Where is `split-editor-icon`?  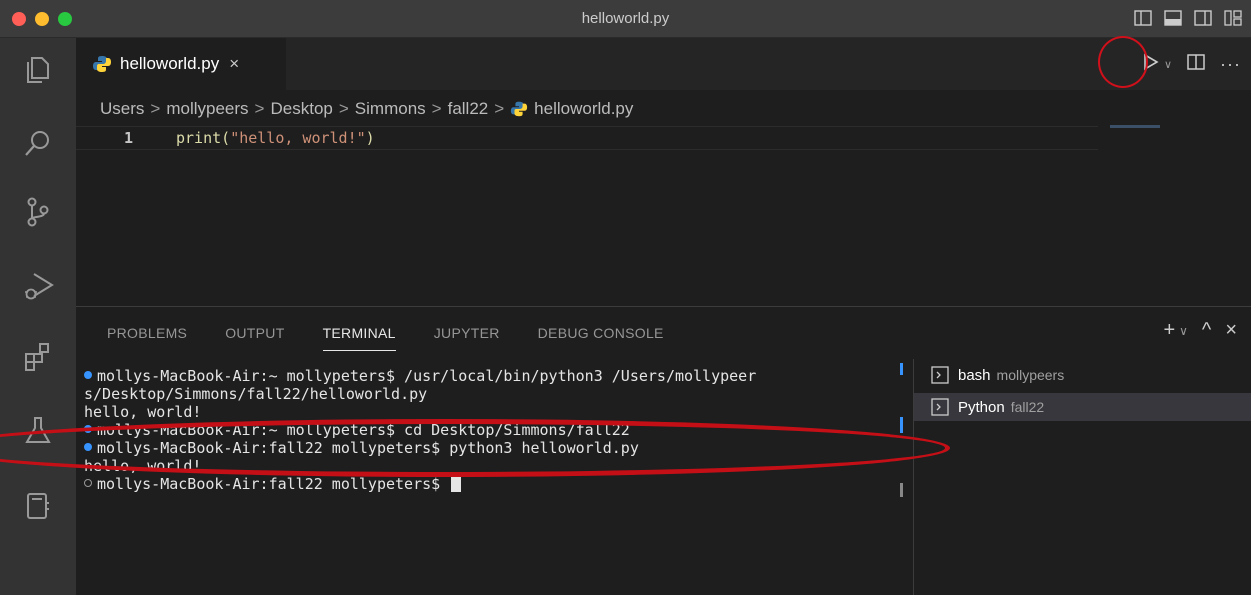 split-editor-icon is located at coordinates (1196, 64).